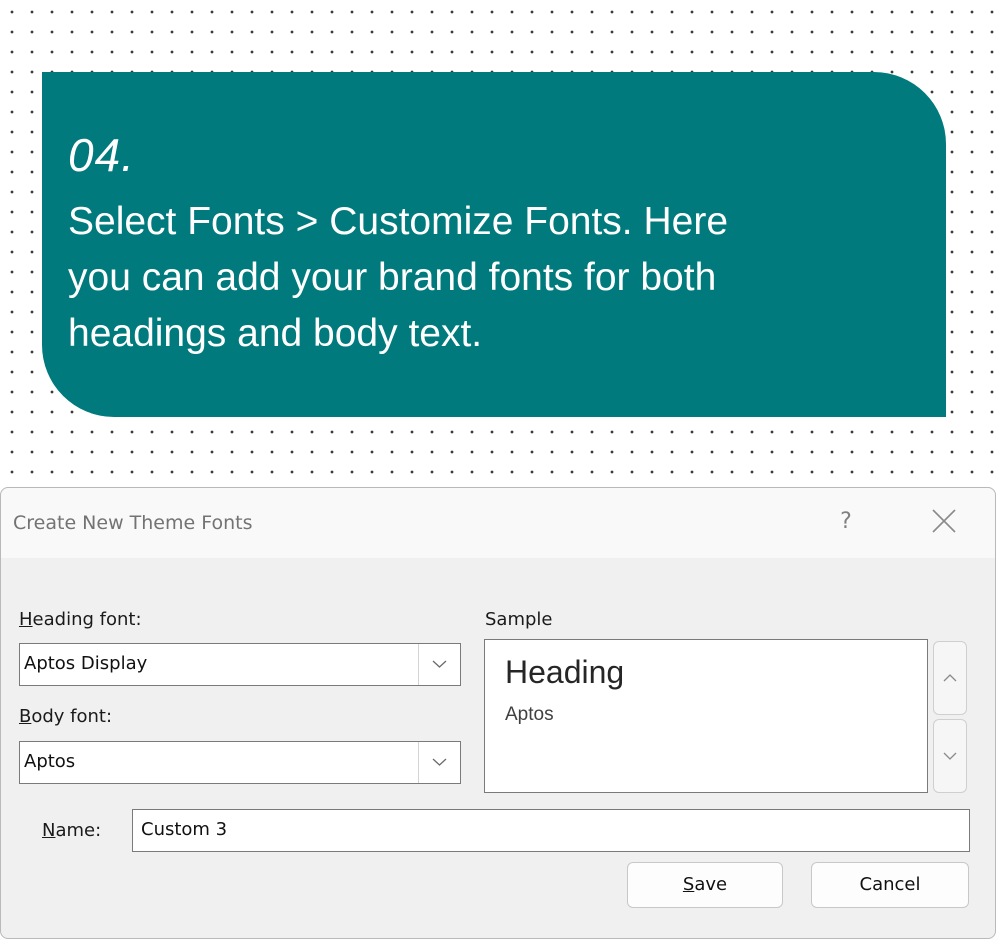 The image size is (1000, 945). I want to click on body-font-mnemonic: B, so click(25, 716).